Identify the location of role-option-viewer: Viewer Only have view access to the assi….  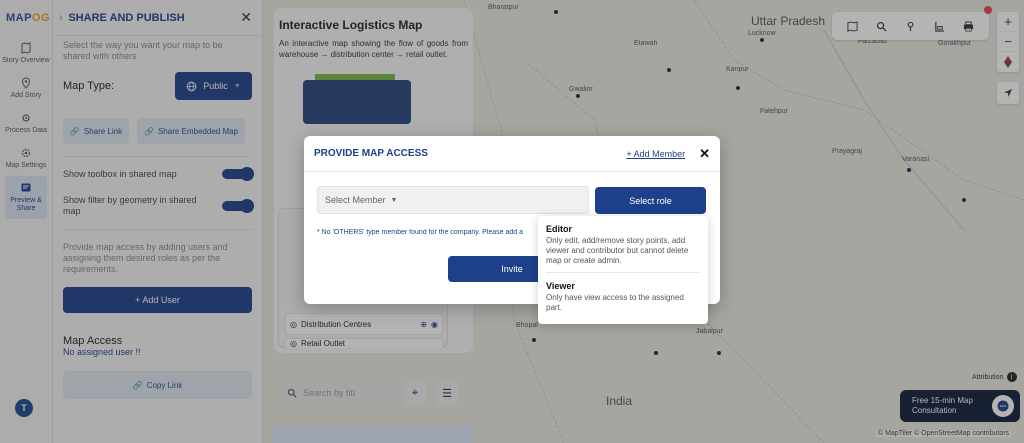
(623, 295).